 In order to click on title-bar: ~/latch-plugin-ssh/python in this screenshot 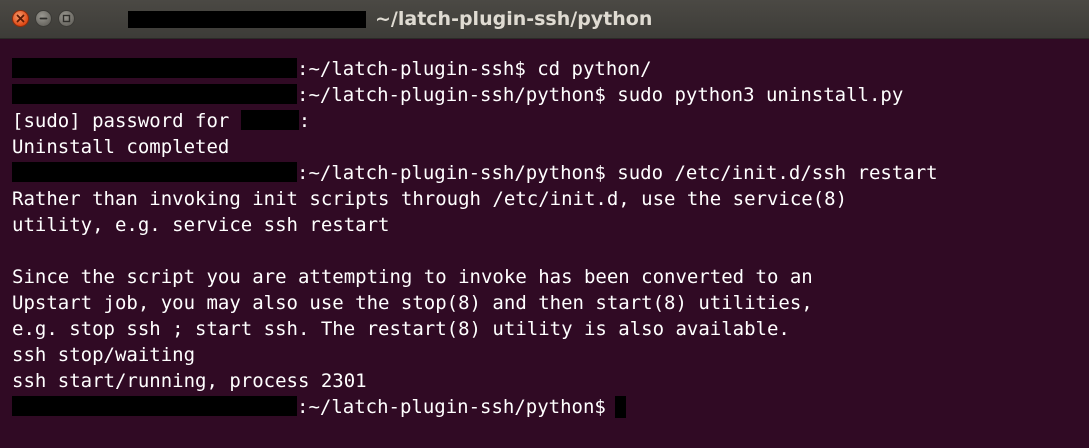, I will do `click(544, 19)`.